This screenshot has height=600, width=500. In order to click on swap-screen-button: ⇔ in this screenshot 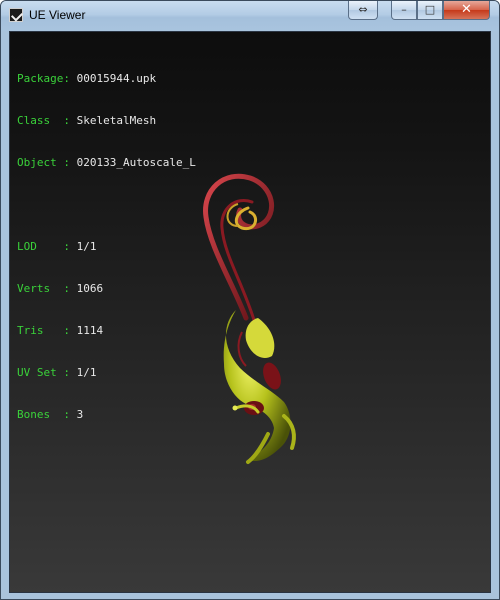, I will do `click(363, 10)`.